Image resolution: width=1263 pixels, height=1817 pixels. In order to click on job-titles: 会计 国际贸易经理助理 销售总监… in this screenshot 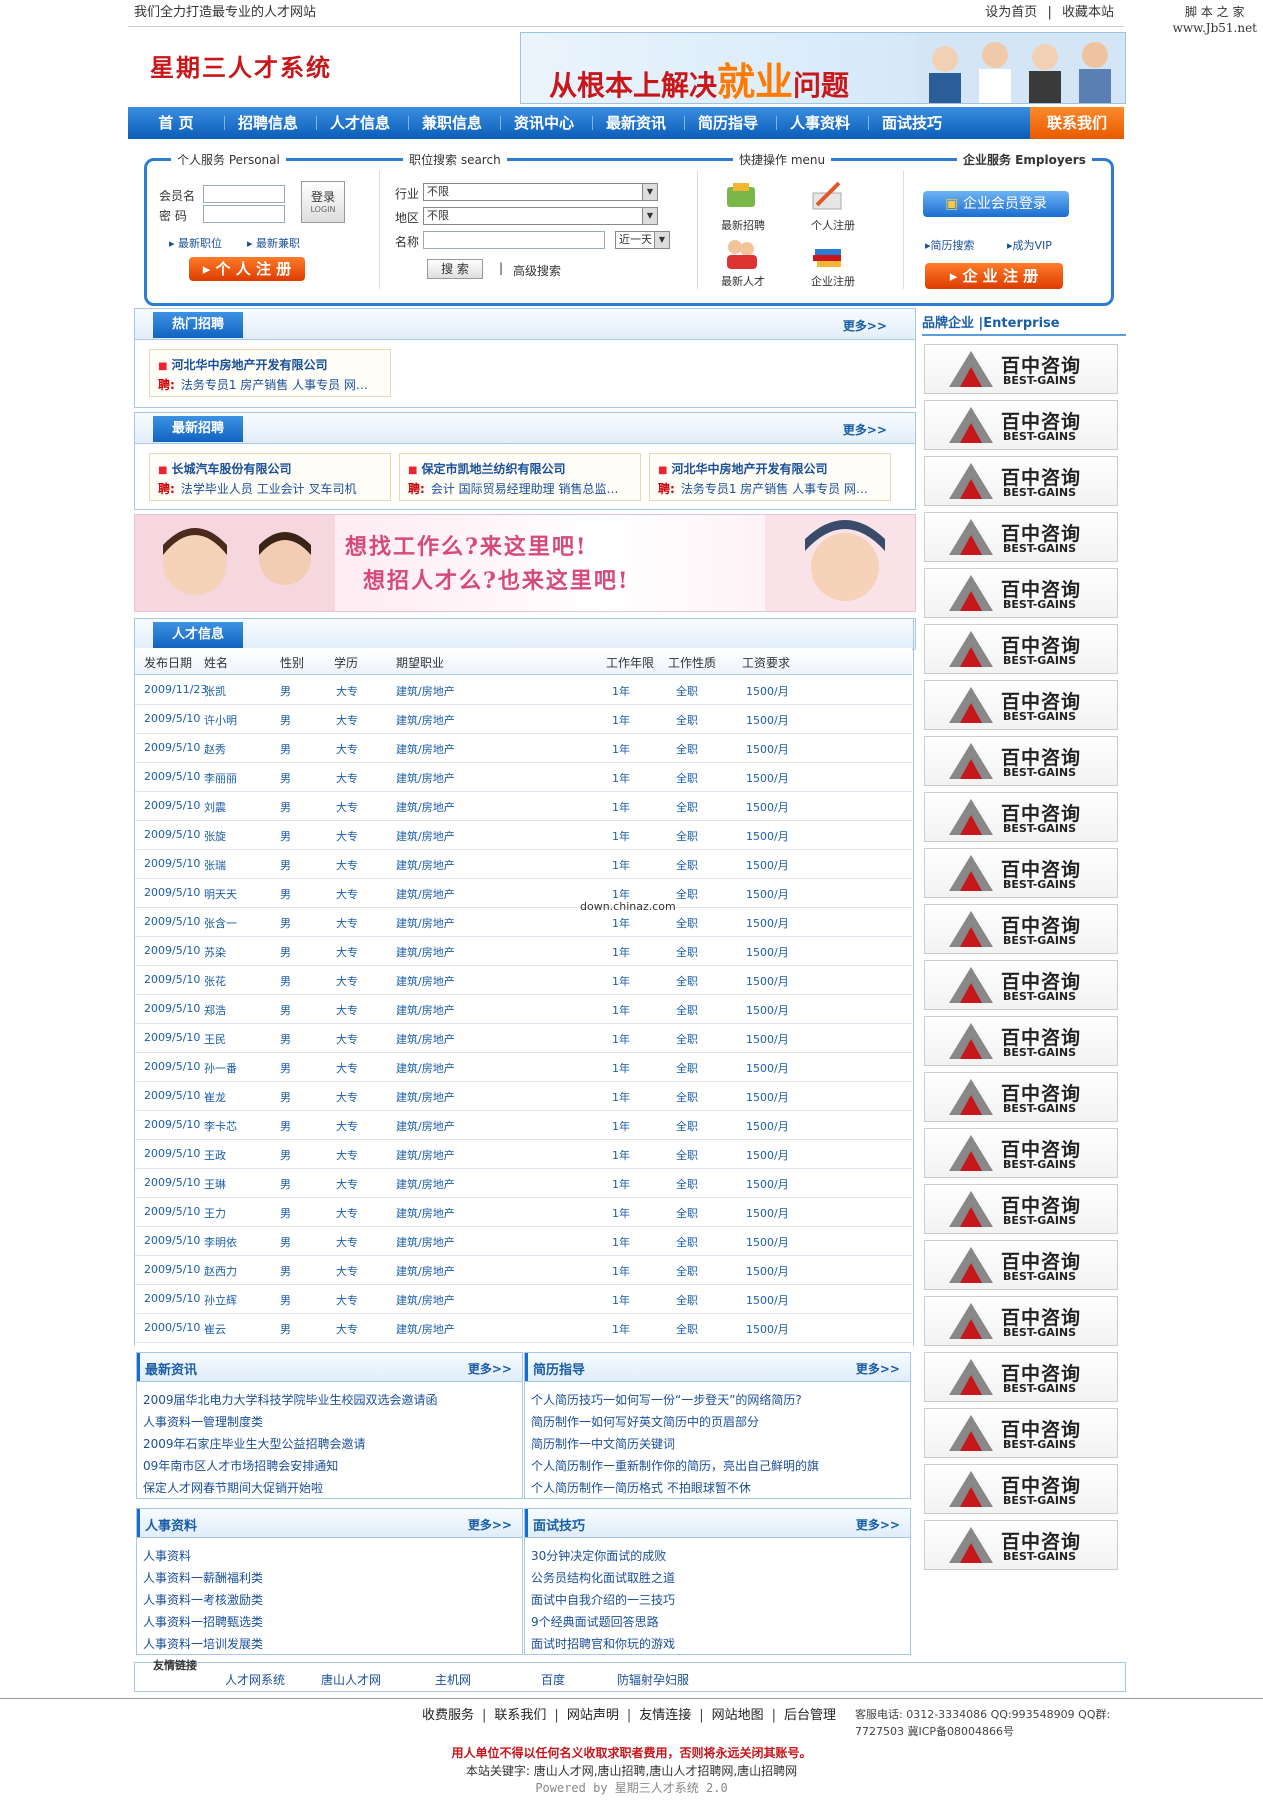, I will do `click(525, 489)`.